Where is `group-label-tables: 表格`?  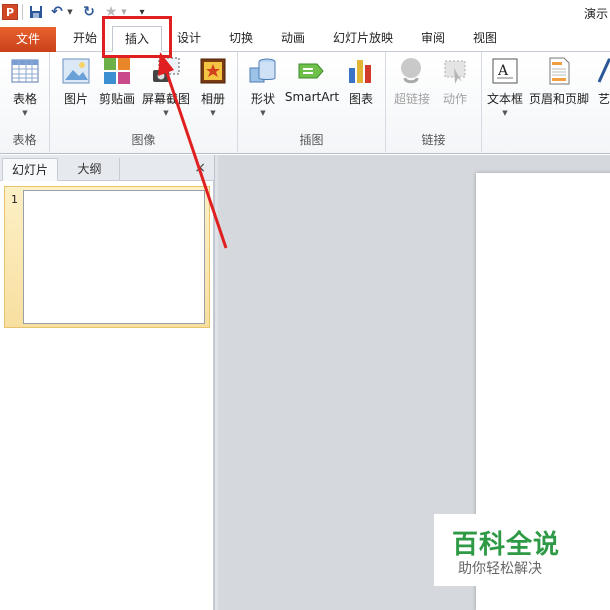
group-label-tables: 表格 is located at coordinates (24, 140).